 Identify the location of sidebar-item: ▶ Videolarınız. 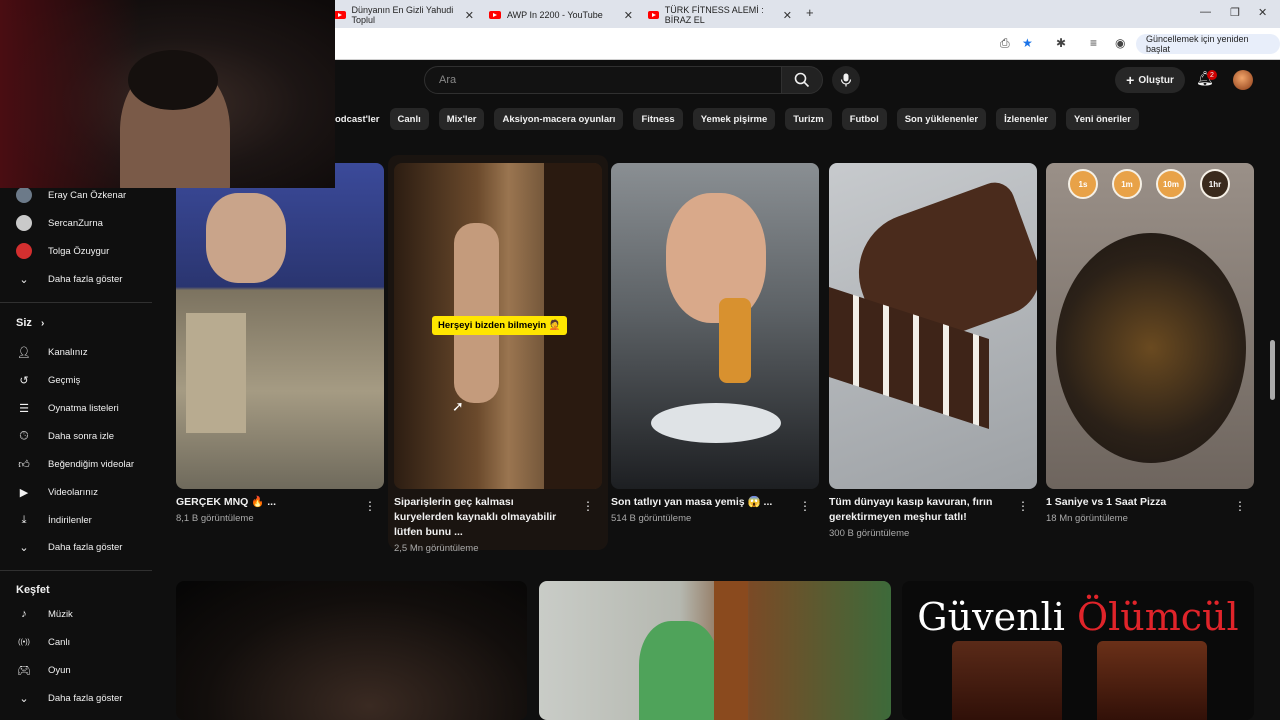
(57, 492).